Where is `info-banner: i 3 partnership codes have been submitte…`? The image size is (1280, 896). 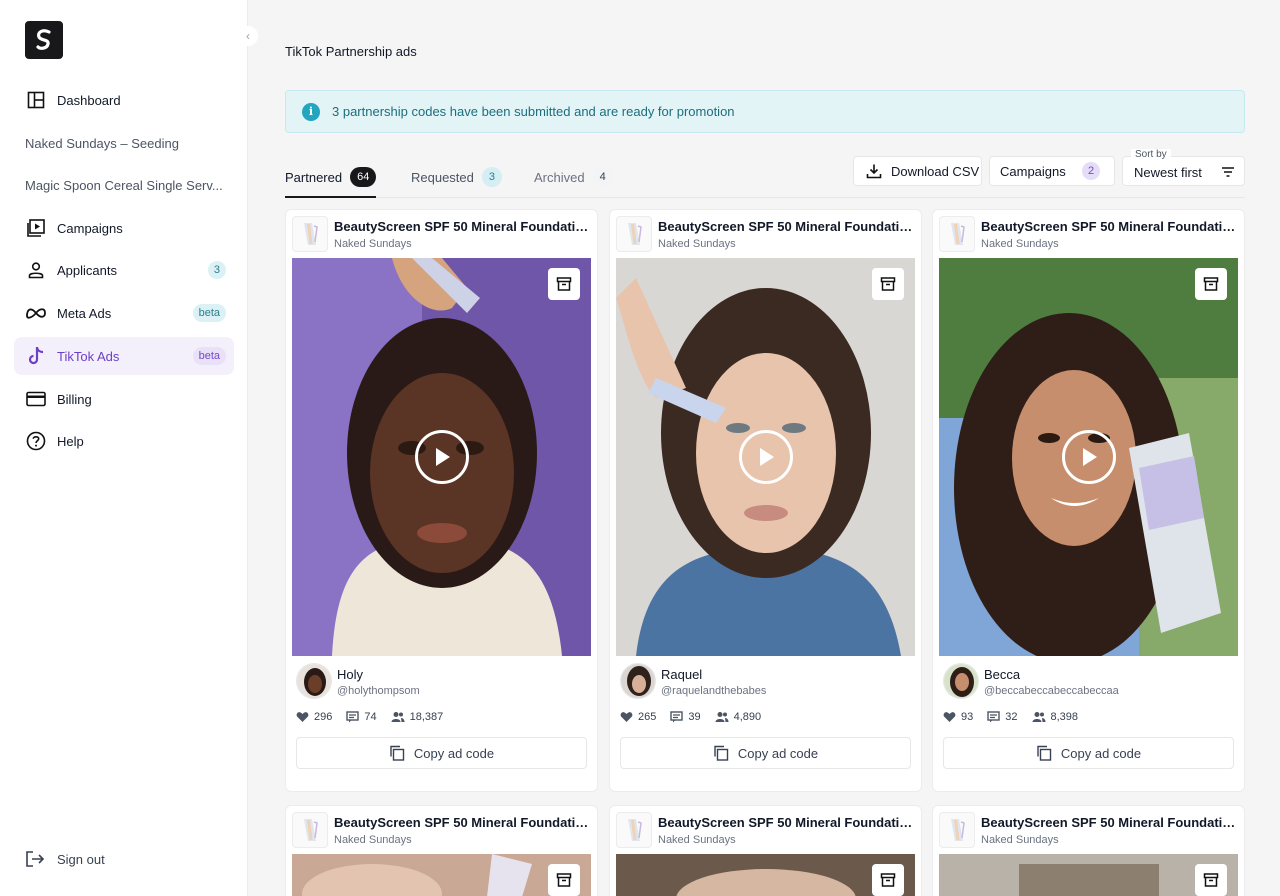 info-banner: i 3 partnership codes have been submitte… is located at coordinates (765, 111).